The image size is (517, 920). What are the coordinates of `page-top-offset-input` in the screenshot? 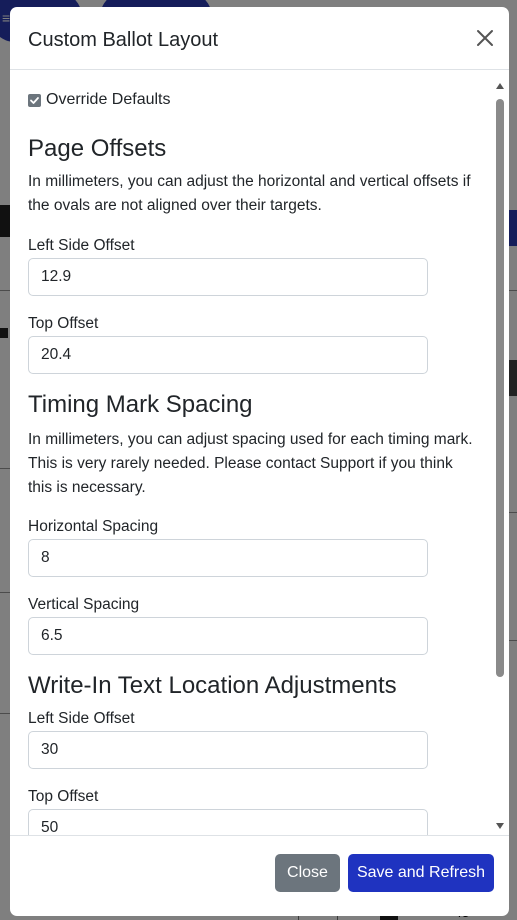 It's located at (228, 355).